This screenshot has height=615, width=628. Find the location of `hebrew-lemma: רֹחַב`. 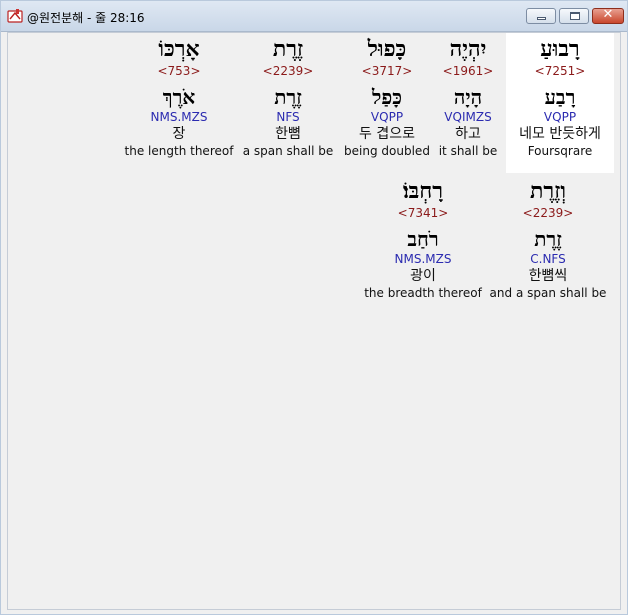

hebrew-lemma: רֹחַב is located at coordinates (423, 239).